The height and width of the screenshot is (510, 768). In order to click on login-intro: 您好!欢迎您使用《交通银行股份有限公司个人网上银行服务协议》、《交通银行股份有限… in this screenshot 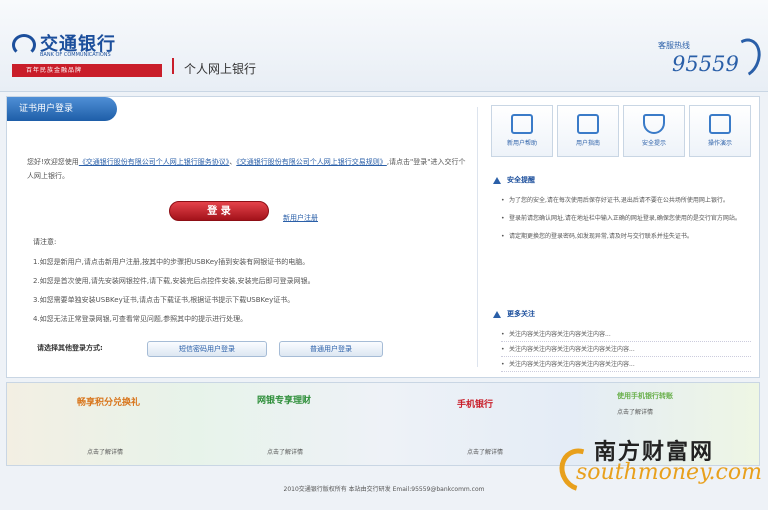, I will do `click(247, 169)`.